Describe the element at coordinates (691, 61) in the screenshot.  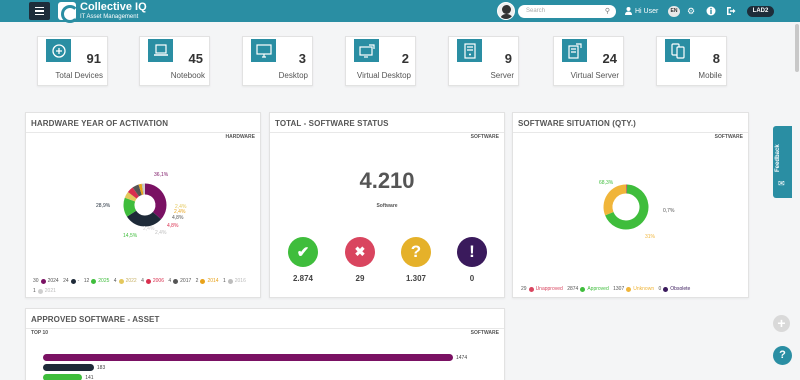
I see `device-card-mobile: 8 Mobile` at that location.